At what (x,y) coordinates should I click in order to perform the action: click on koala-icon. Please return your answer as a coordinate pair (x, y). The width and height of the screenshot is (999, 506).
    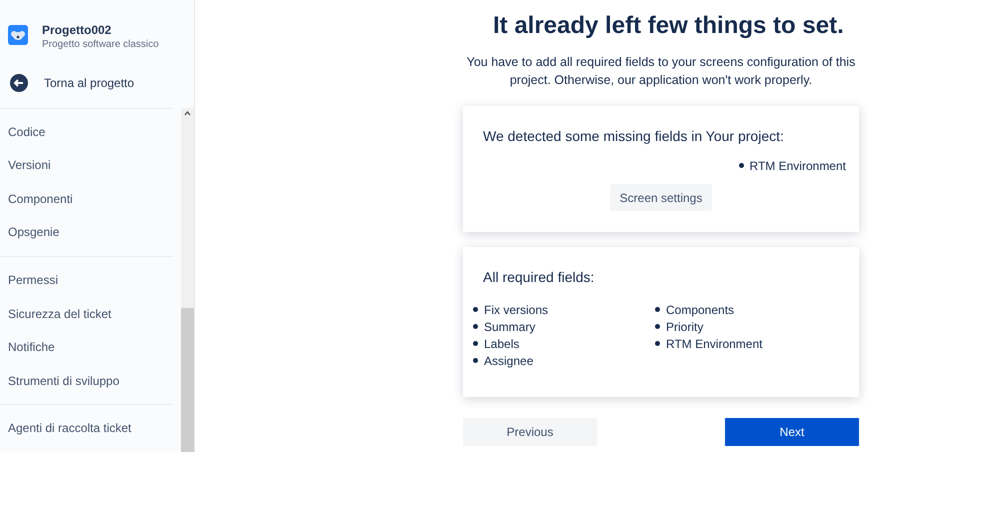
    Looking at the image, I should click on (18, 35).